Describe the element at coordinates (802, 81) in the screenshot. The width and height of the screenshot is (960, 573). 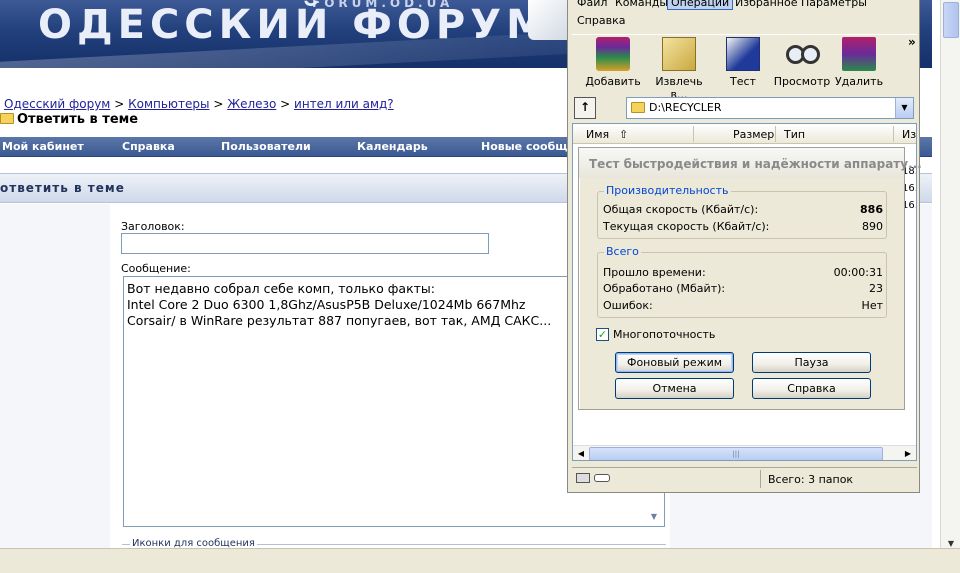
I see `view-button-label: Просмотр` at that location.